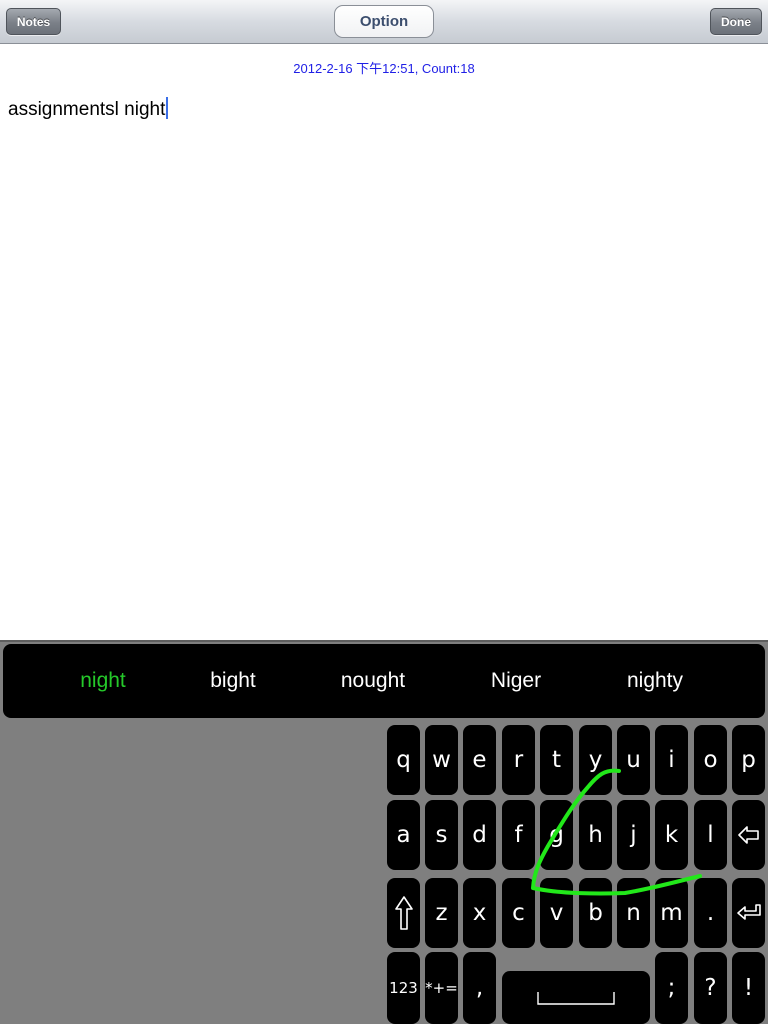 The image size is (768, 1024). What do you see at coordinates (479, 760) in the screenshot?
I see `key-e: e` at bounding box center [479, 760].